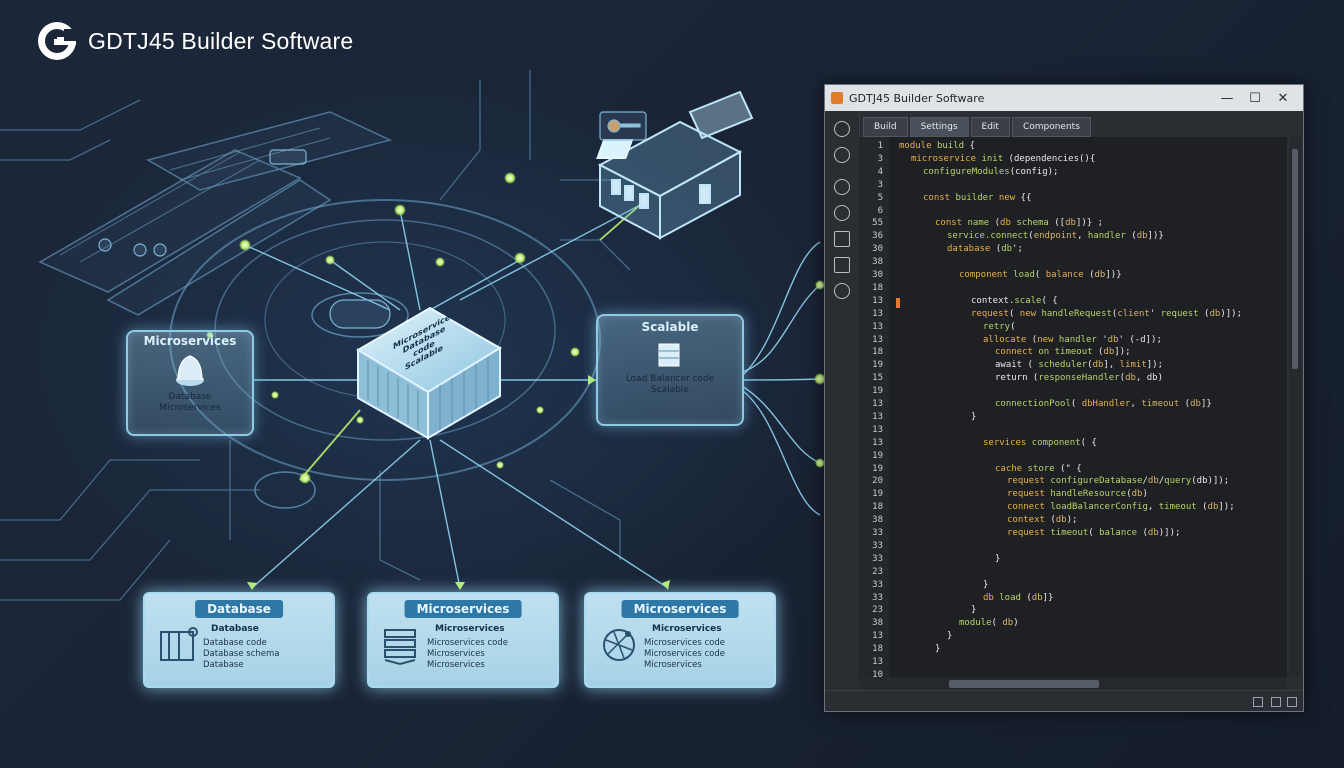 This screenshot has height=768, width=1344. I want to click on split-view-icon, so click(1292, 702).